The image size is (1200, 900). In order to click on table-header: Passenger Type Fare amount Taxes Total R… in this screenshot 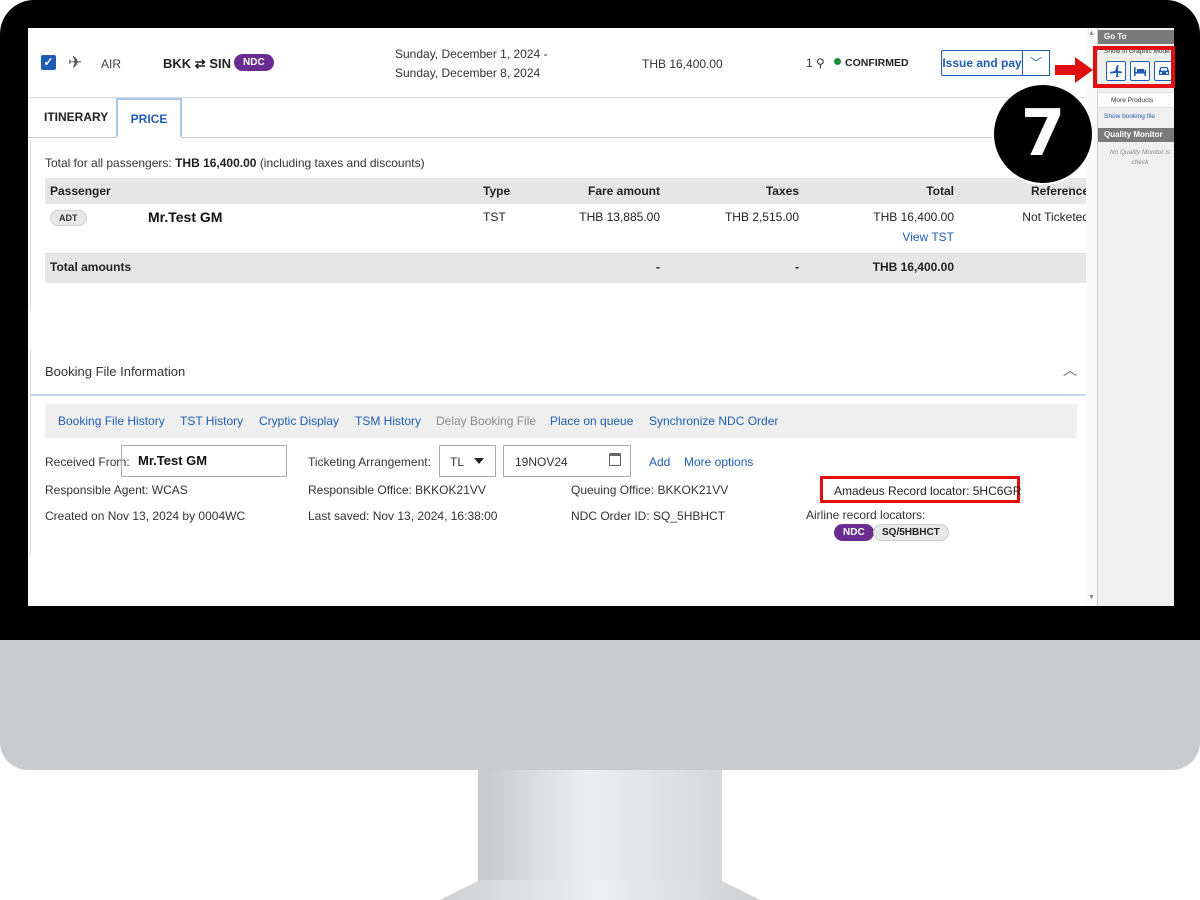, I will do `click(567, 191)`.